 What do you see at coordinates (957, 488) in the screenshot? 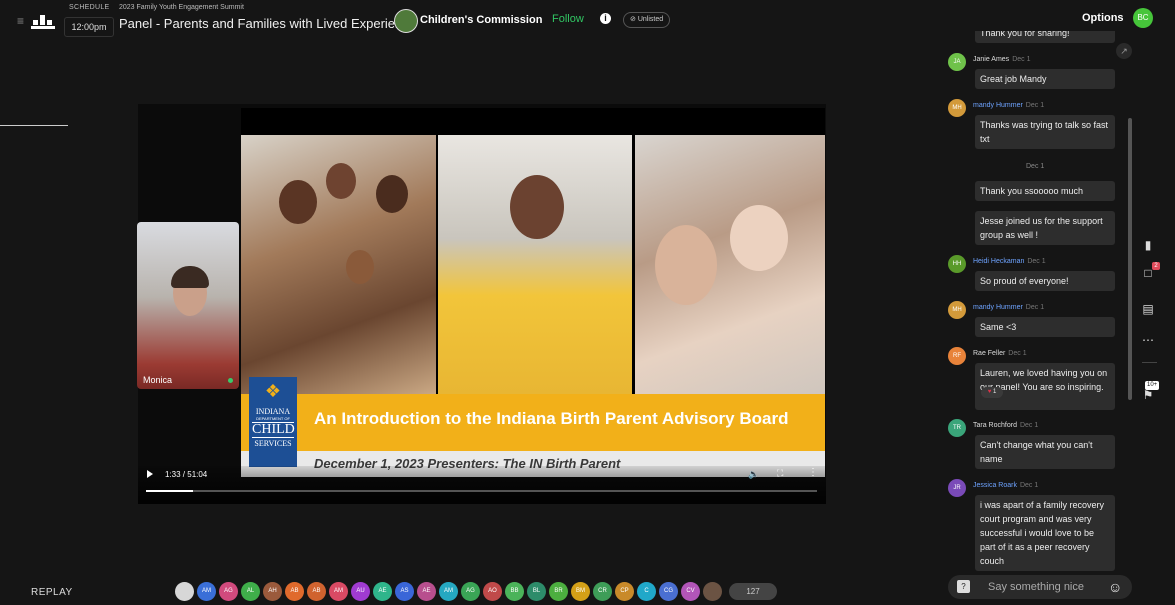
I see `chat-avatar: JR` at bounding box center [957, 488].